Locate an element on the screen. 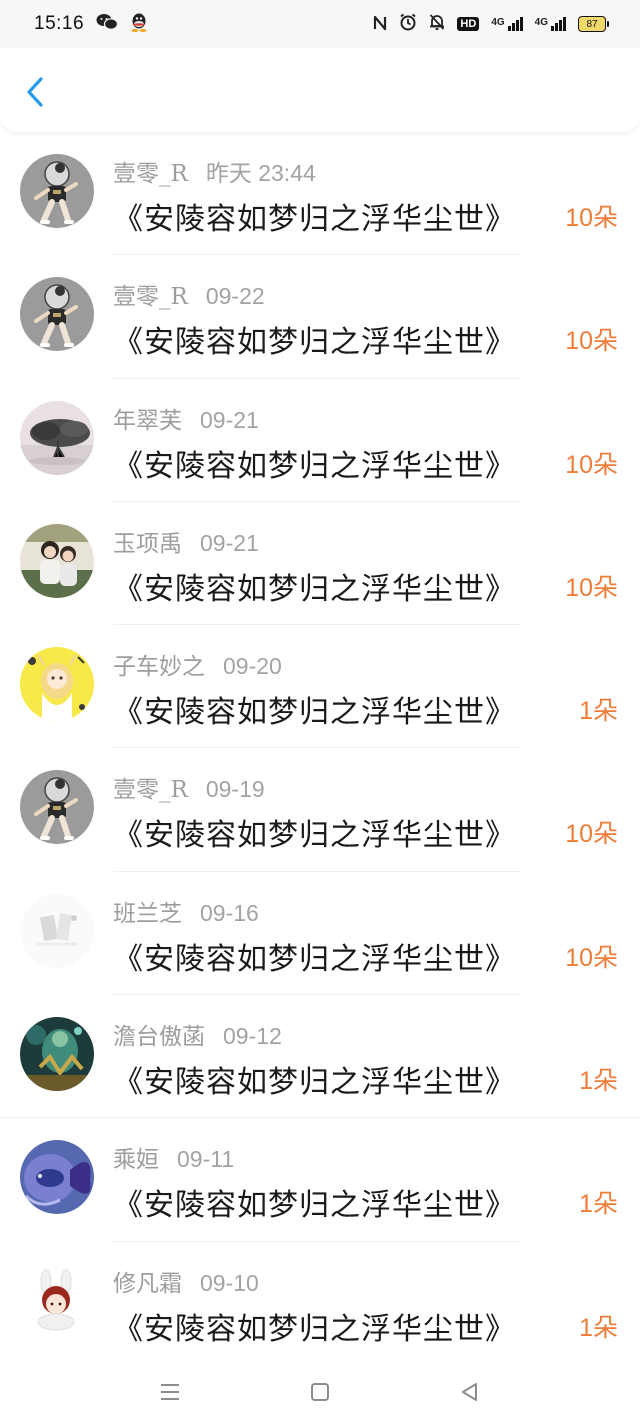  list-item: 壹零_R 昨天 23:44 《安陵容如梦归之浮华尘世》 10朵 is located at coordinates (320, 194).